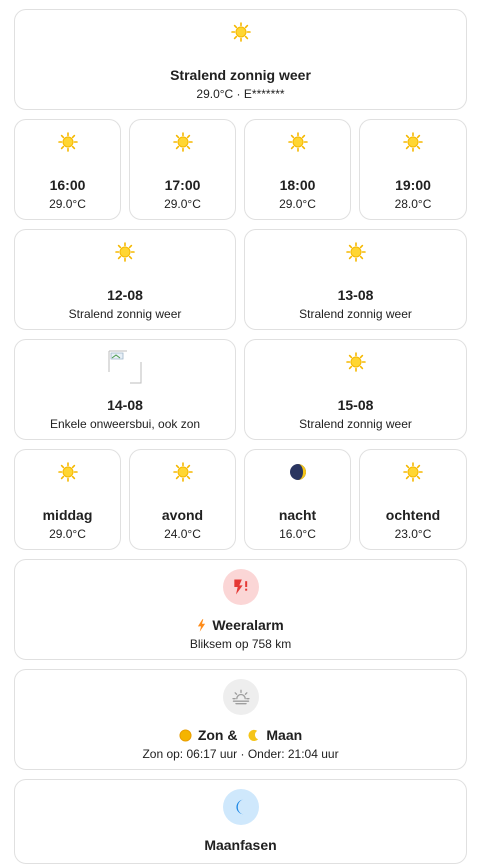  What do you see at coordinates (413, 204) in the screenshot?
I see `hour-temp: 28.0°C` at bounding box center [413, 204].